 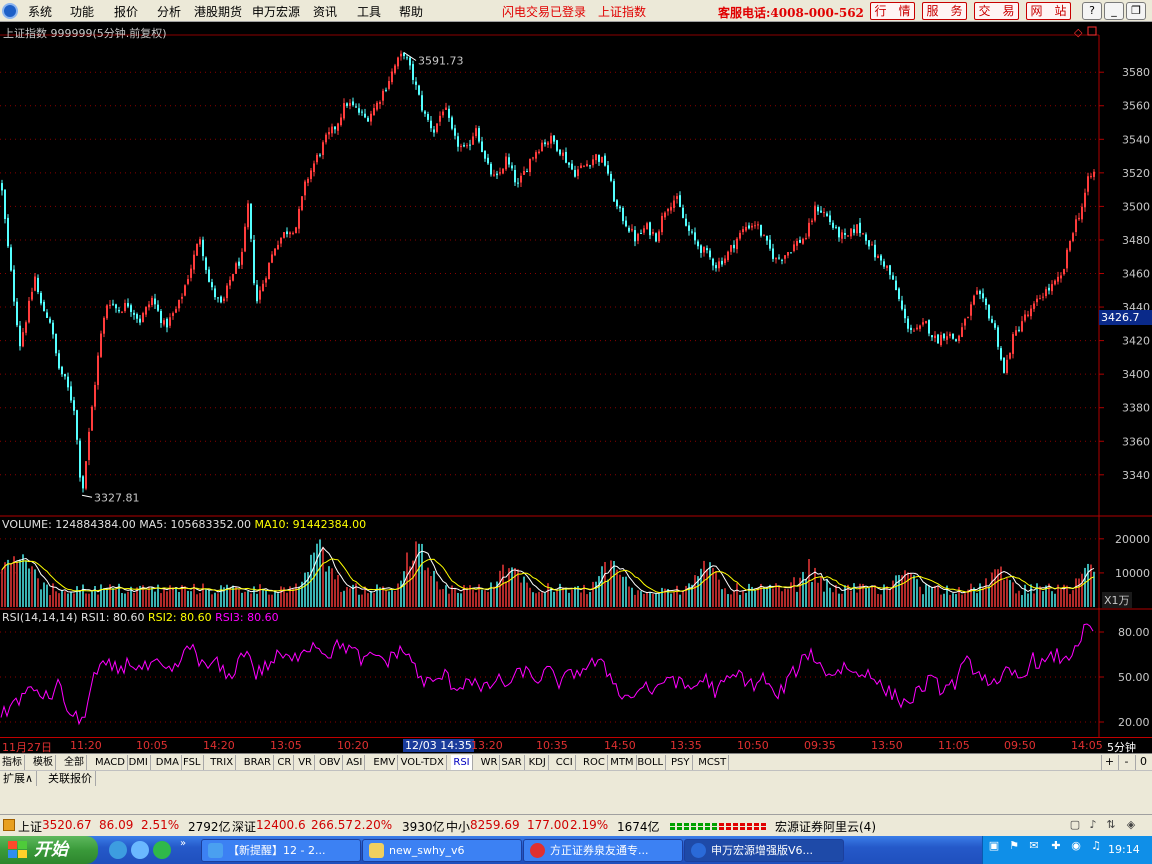 I want to click on tray-flag-icon: ⚑, so click(x=1014, y=846).